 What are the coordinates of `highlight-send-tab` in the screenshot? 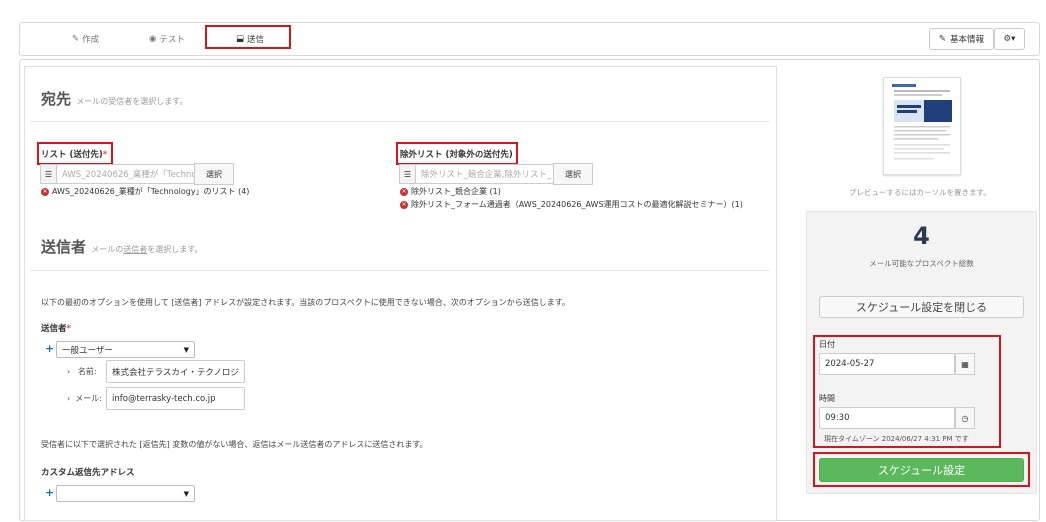 It's located at (248, 37).